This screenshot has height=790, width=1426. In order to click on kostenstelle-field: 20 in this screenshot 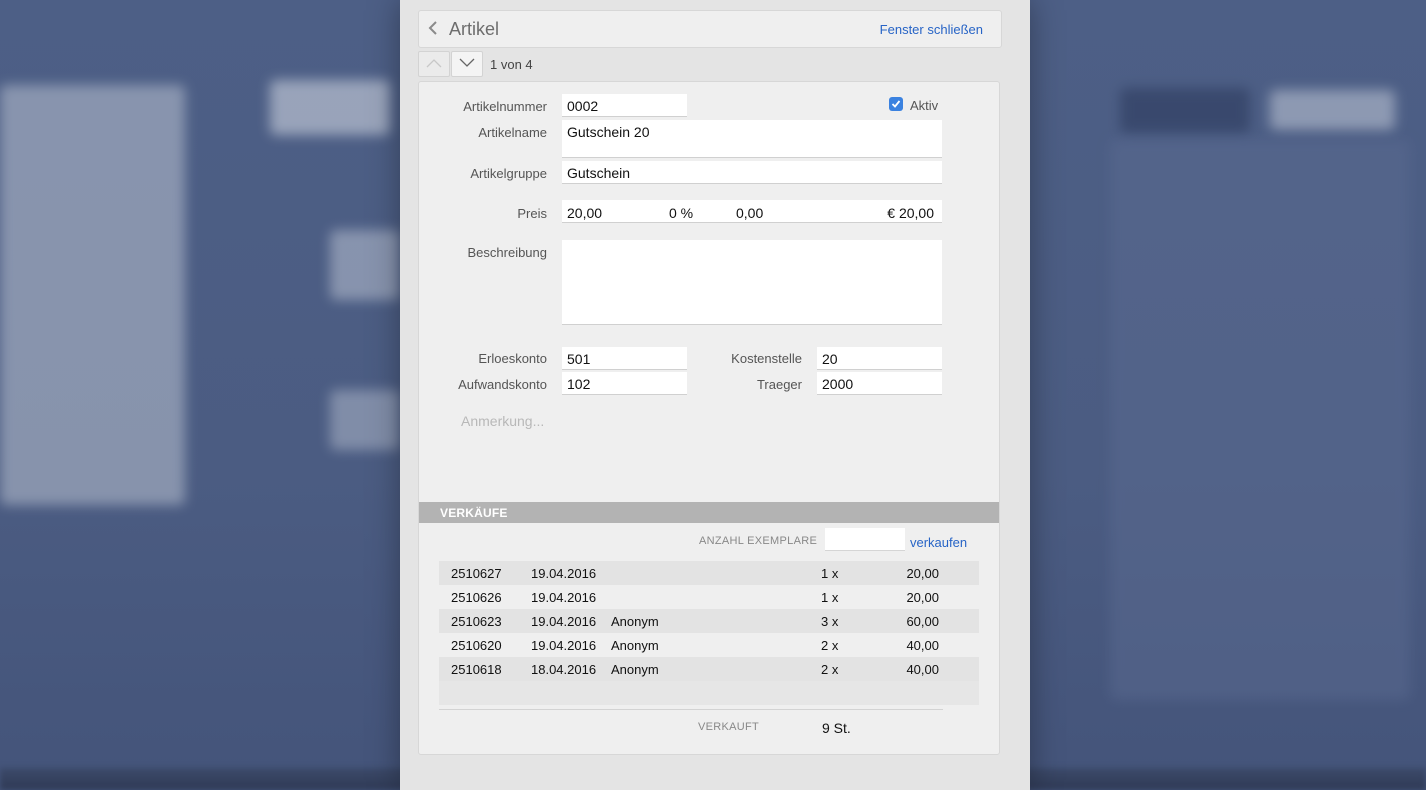, I will do `click(879, 358)`.